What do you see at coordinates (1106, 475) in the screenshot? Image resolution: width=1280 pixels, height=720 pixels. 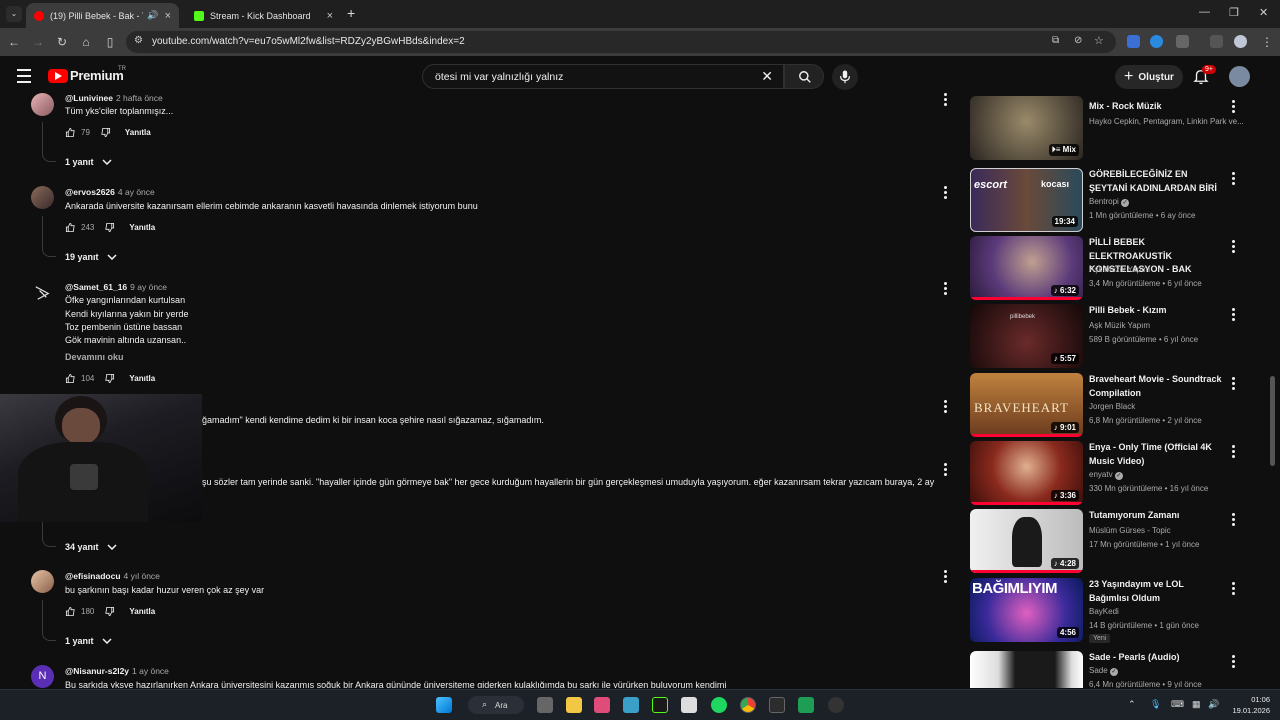 I see `channel-name: enyatv ✓` at bounding box center [1106, 475].